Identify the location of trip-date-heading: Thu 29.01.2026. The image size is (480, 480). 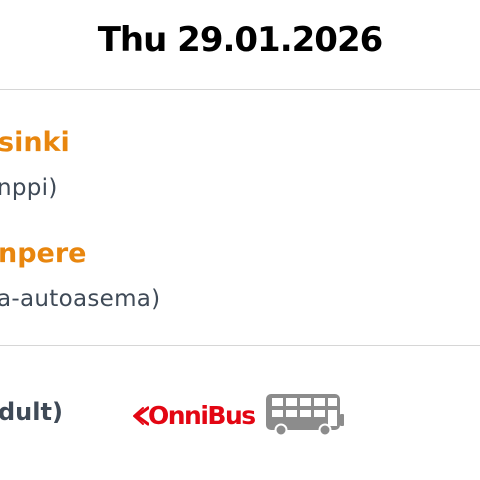
(240, 40).